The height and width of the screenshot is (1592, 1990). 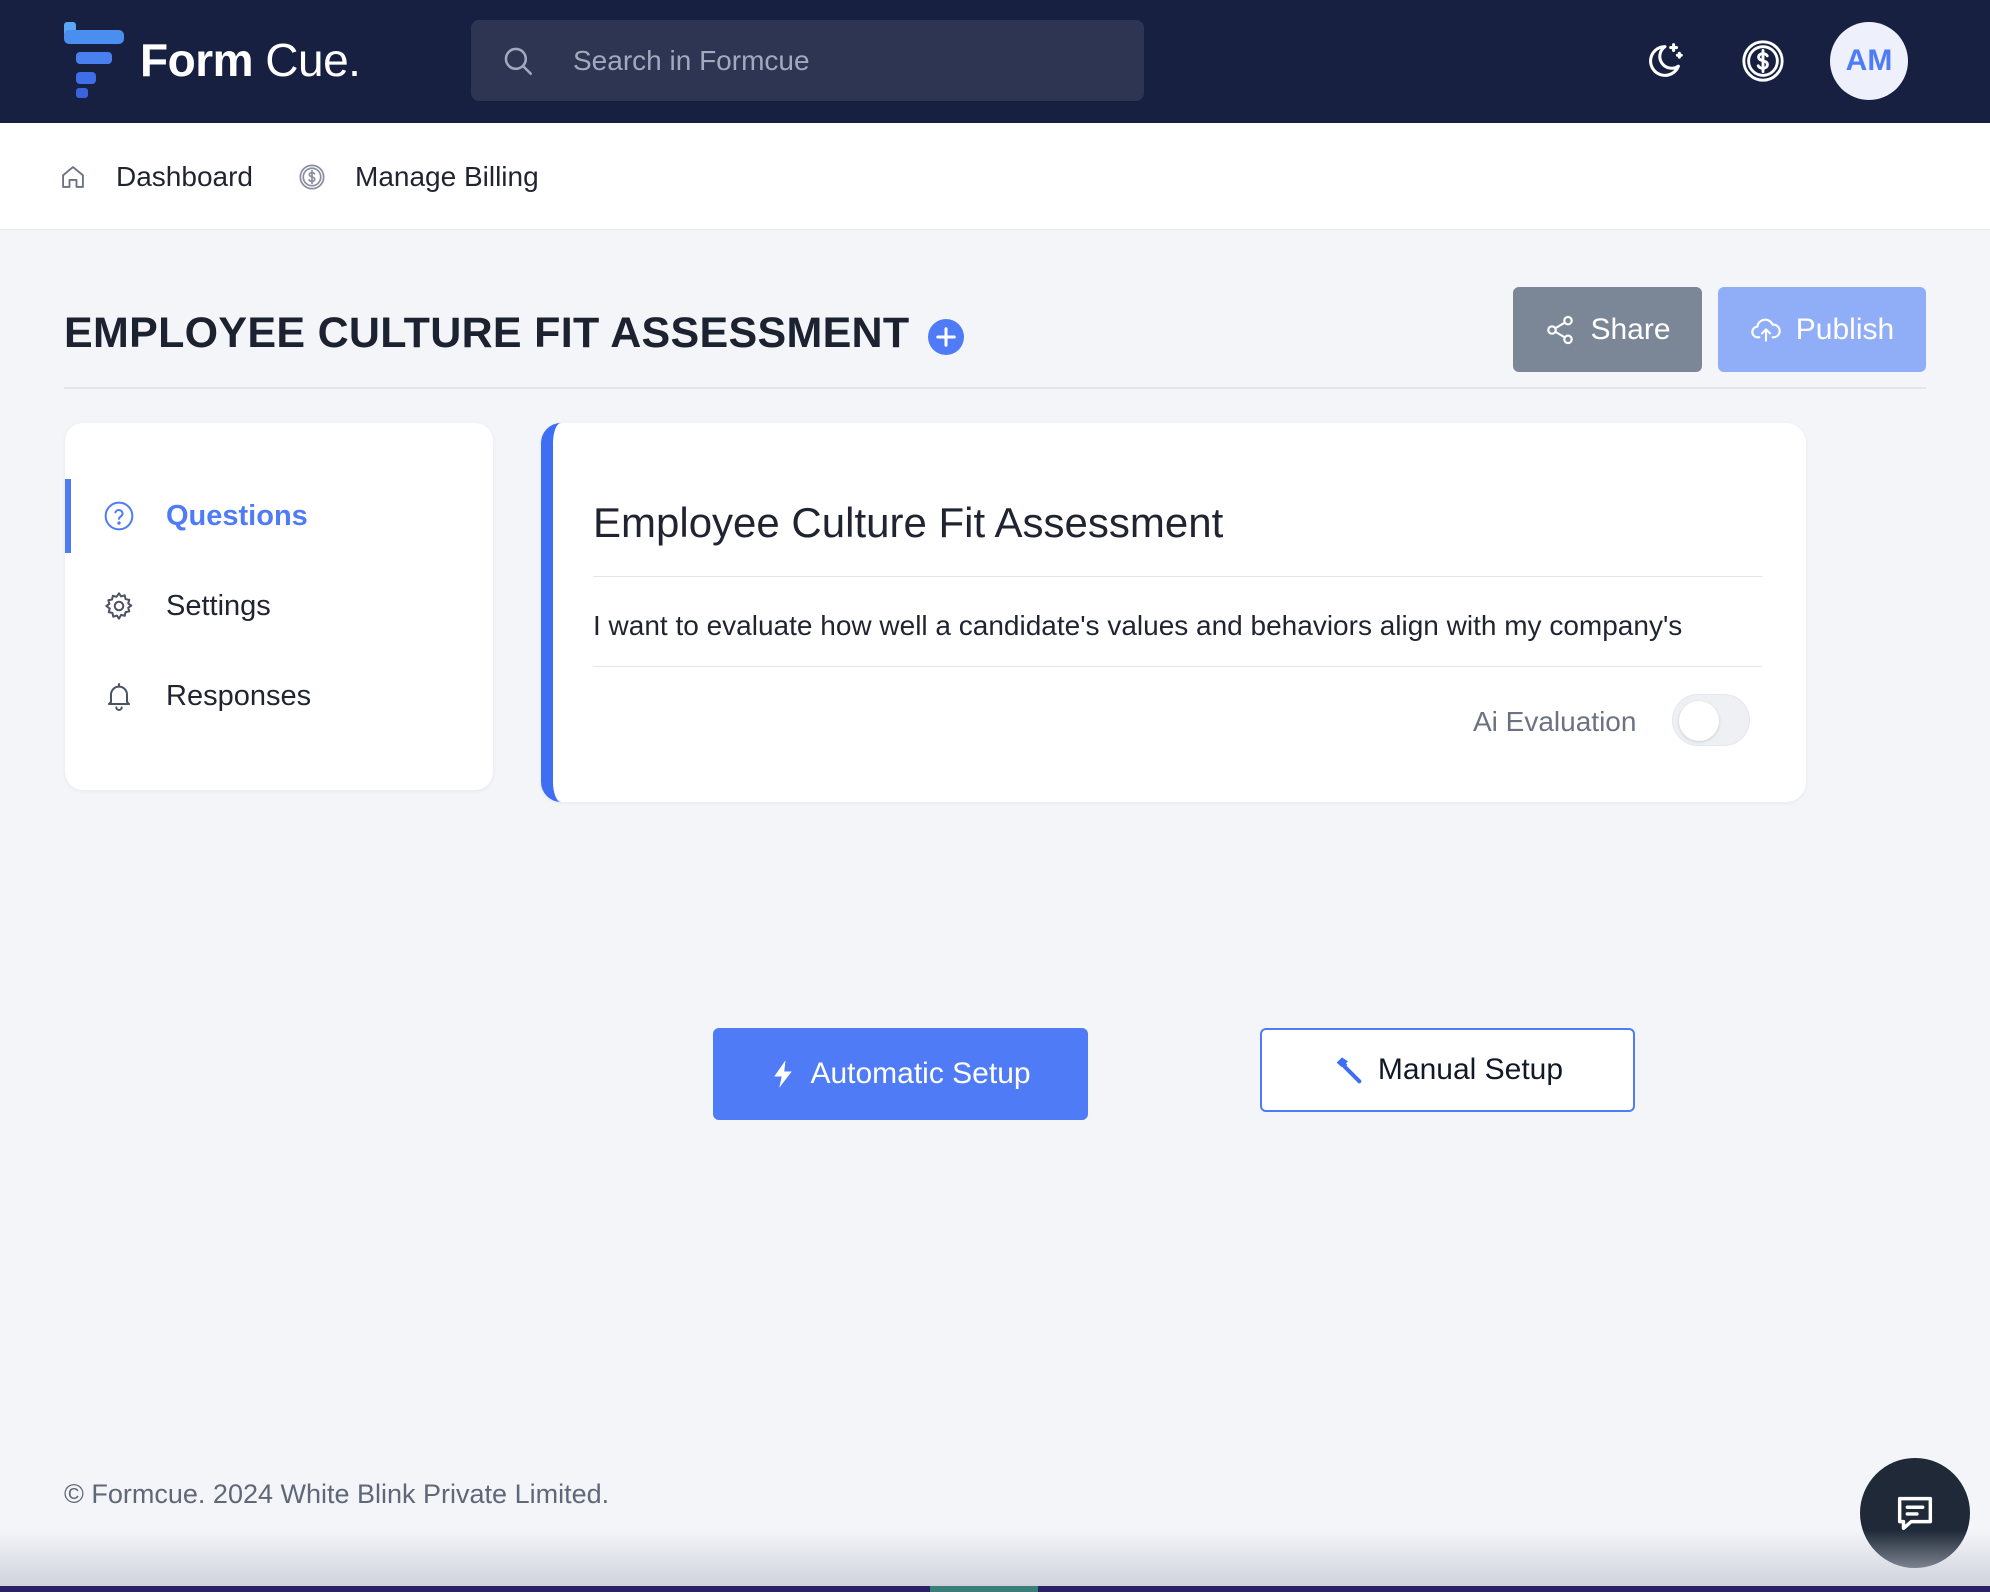 I want to click on sidebar-item-responses: Responses, so click(x=279, y=696).